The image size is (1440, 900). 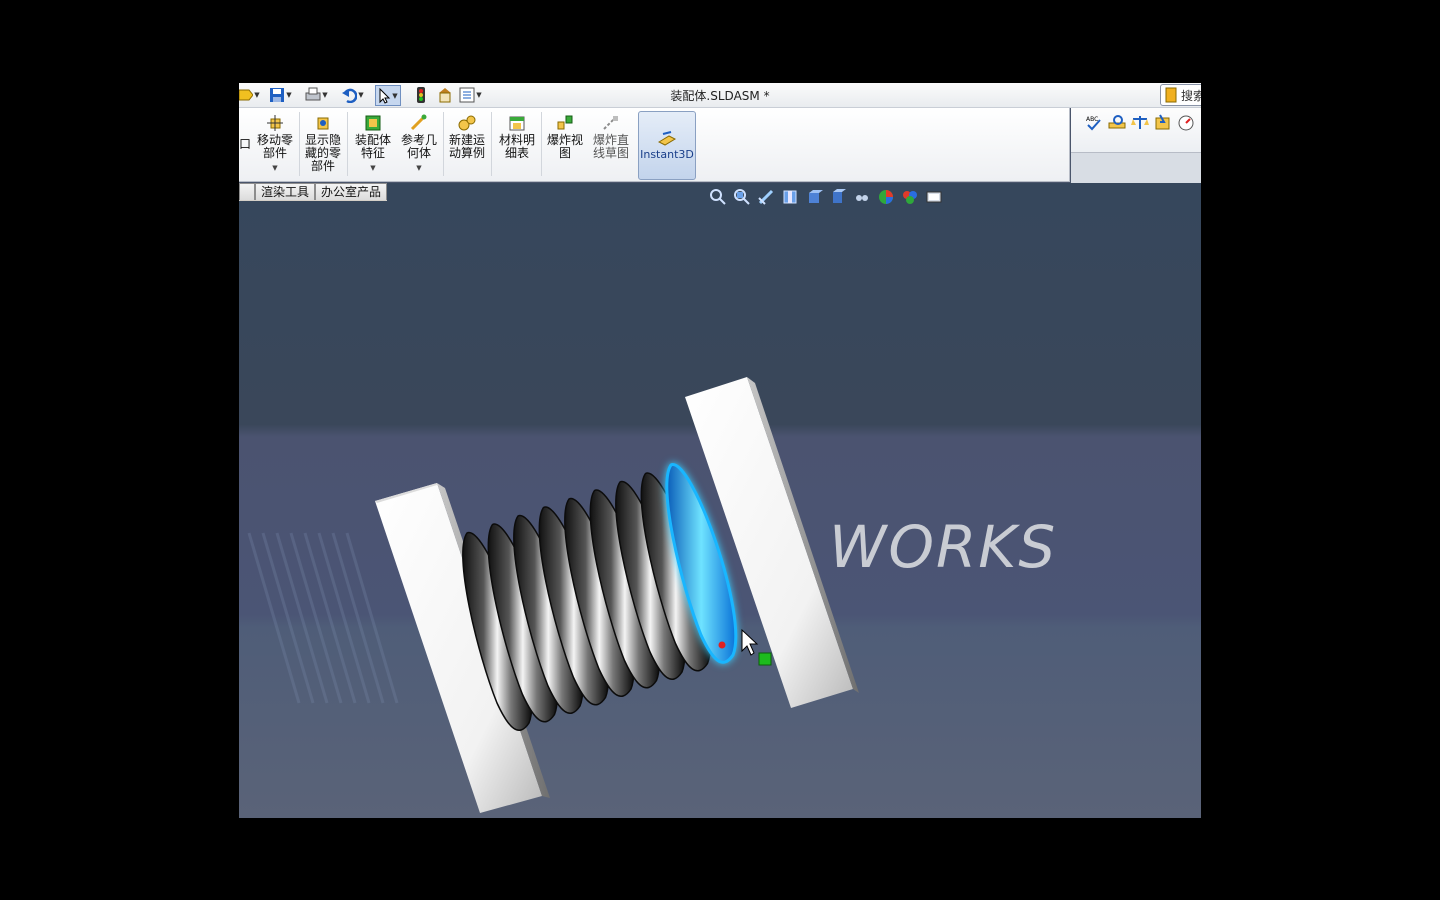 I want to click on show-hidden-icon, so click(x=323, y=123).